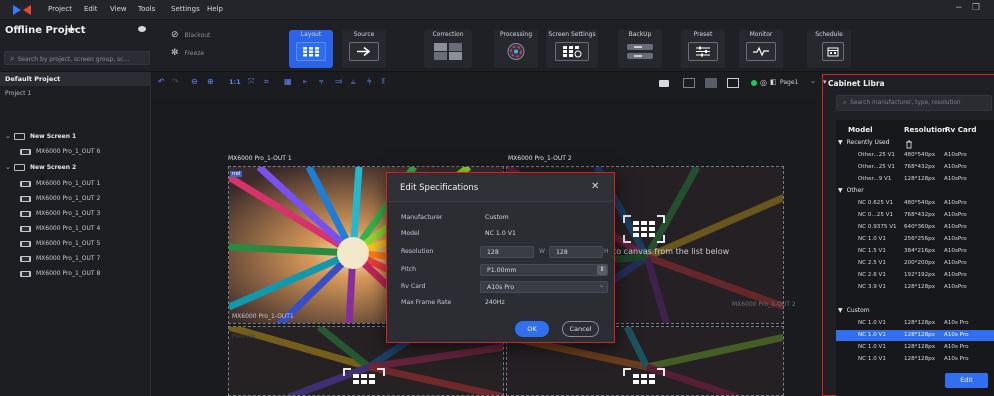 Image resolution: width=994 pixels, height=396 pixels. Describe the element at coordinates (875, 179) in the screenshot. I see `row-model: Other...9 V1` at that location.